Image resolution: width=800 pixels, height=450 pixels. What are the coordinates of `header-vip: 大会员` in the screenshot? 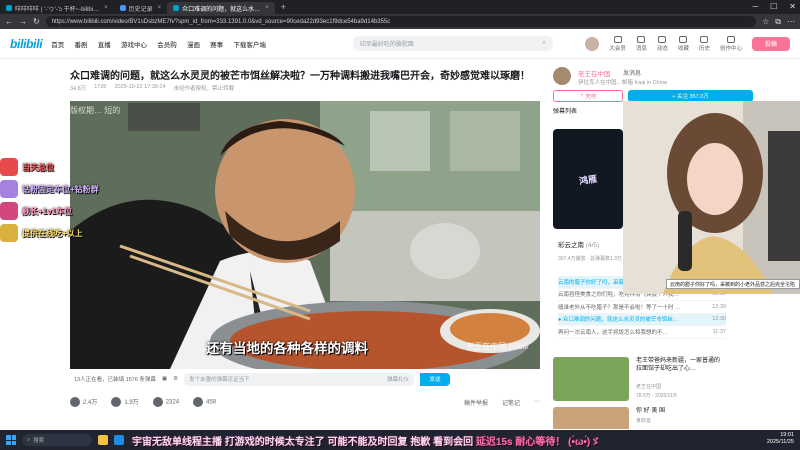 It's located at (617, 43).